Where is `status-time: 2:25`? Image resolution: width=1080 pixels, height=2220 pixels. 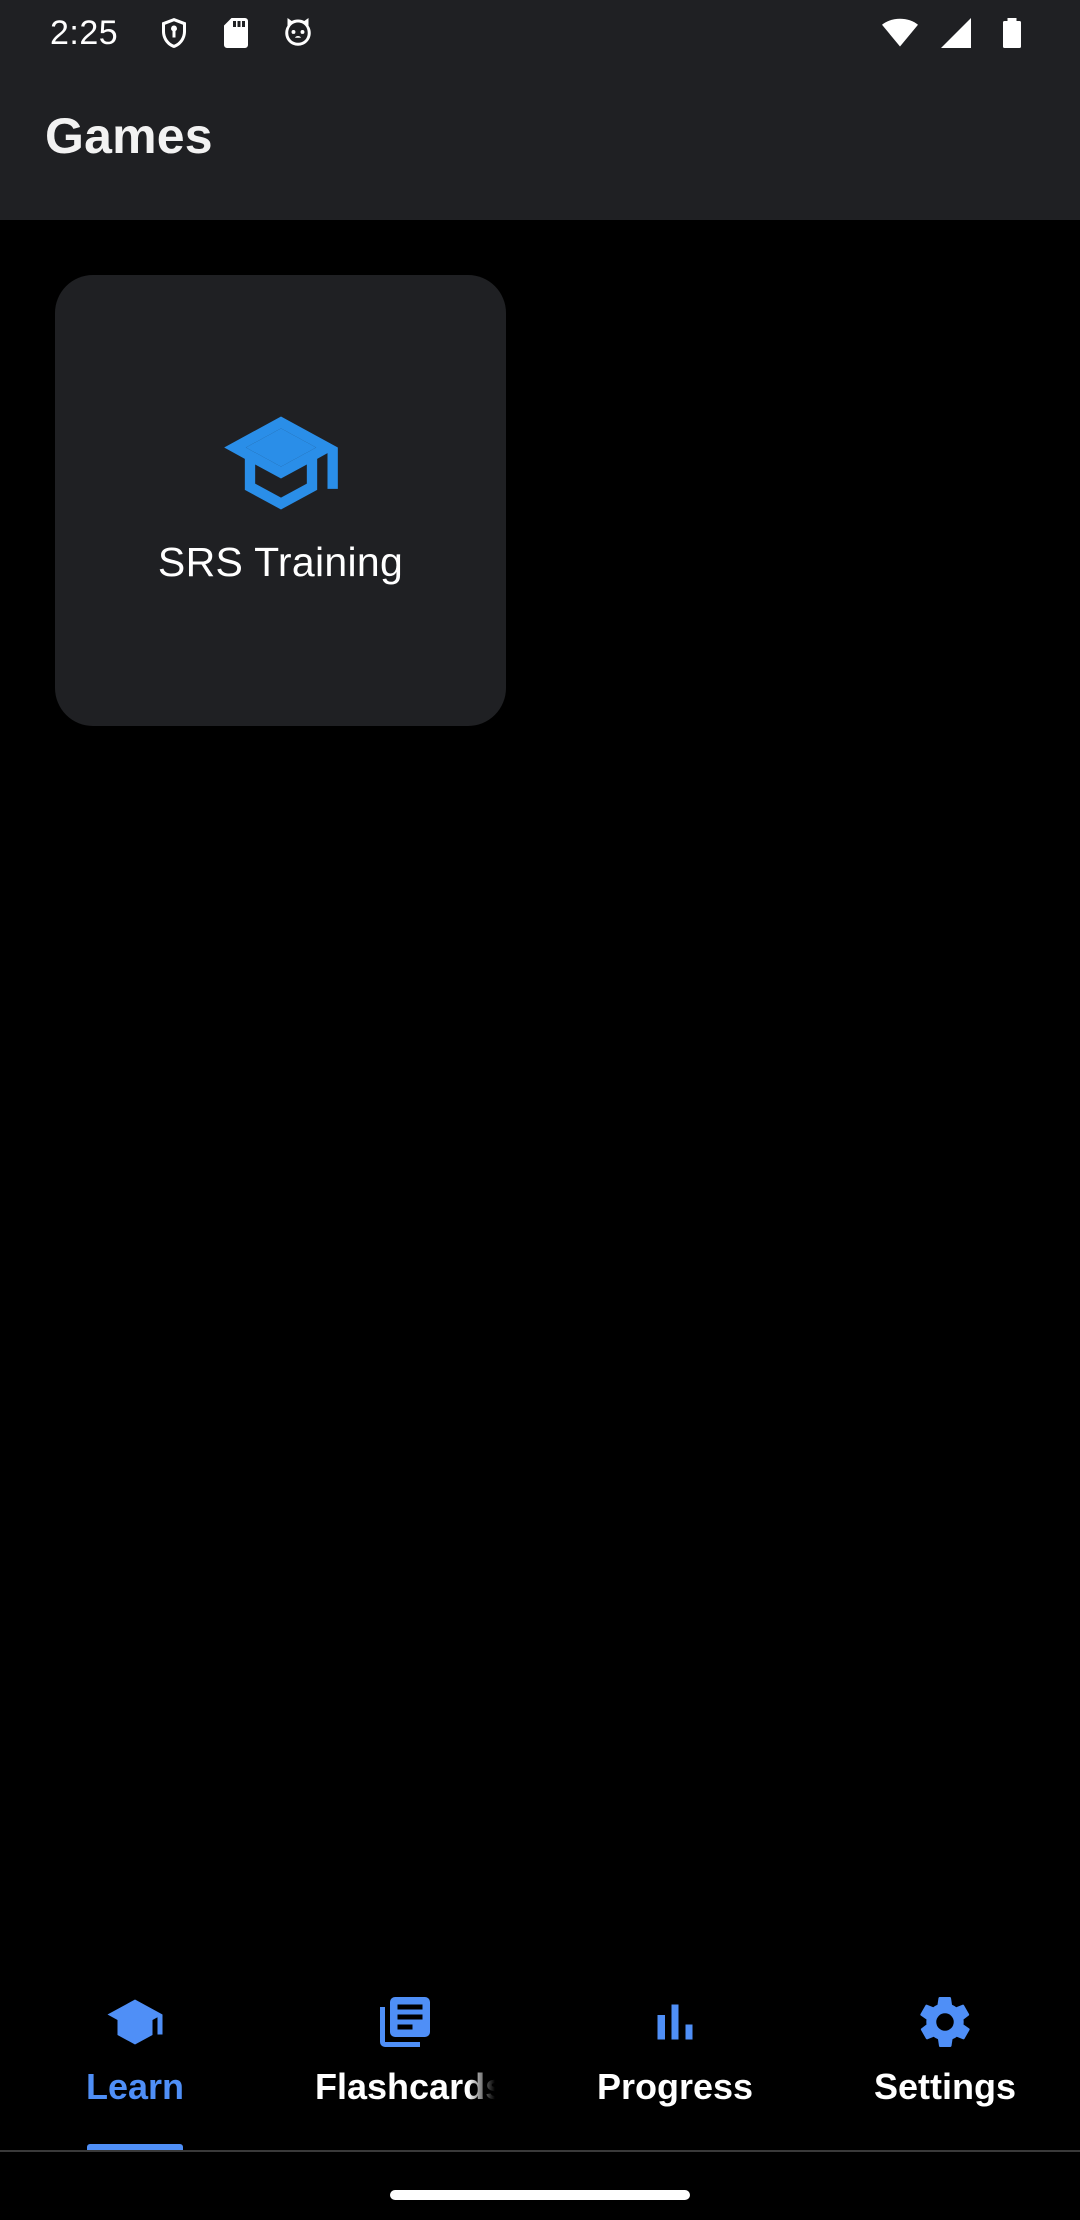 status-time: 2:25 is located at coordinates (84, 32).